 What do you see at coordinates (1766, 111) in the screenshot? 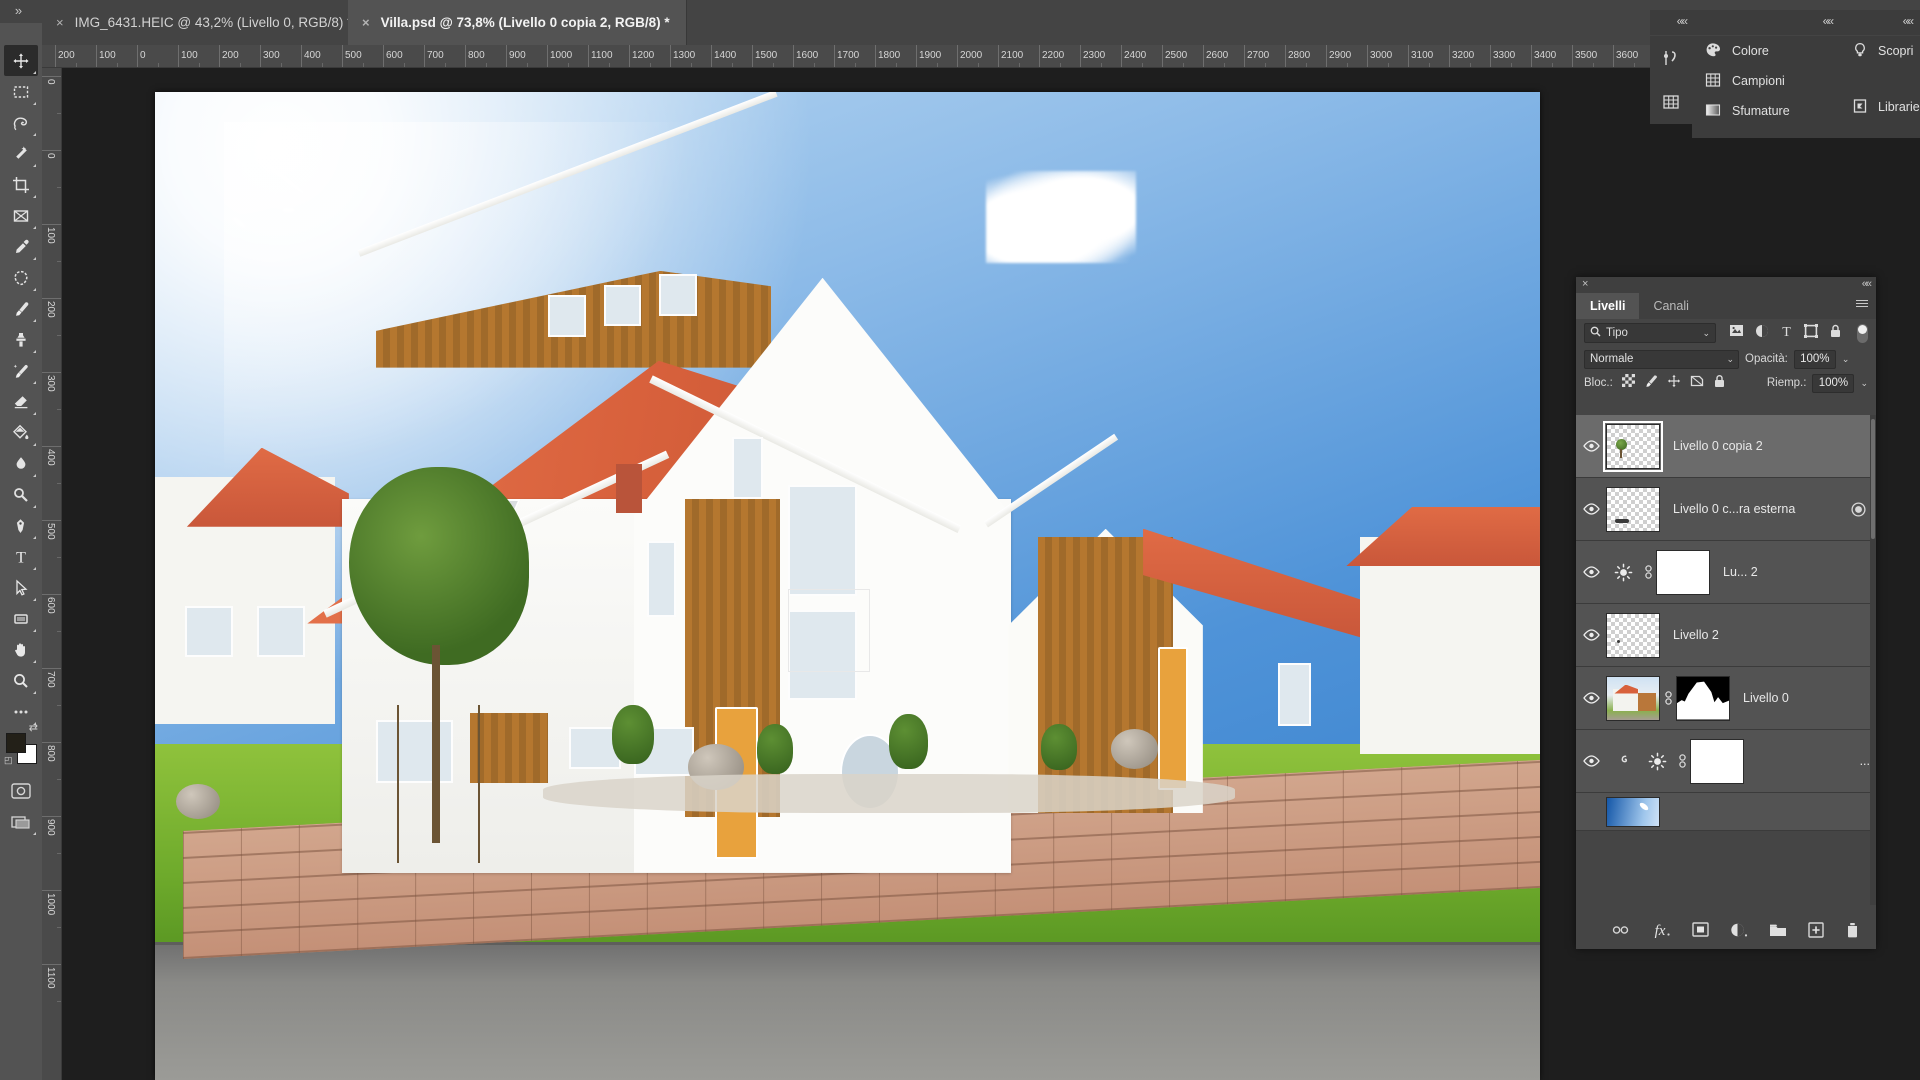
I see `panel-item-sfumature: Sfumature` at bounding box center [1766, 111].